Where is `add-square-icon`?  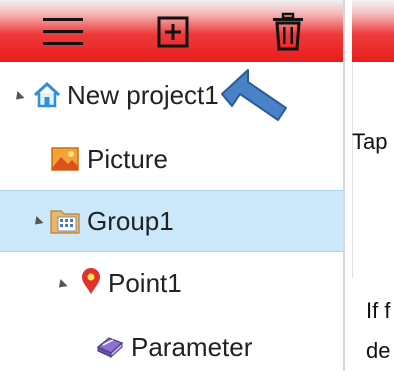 add-square-icon is located at coordinates (173, 32).